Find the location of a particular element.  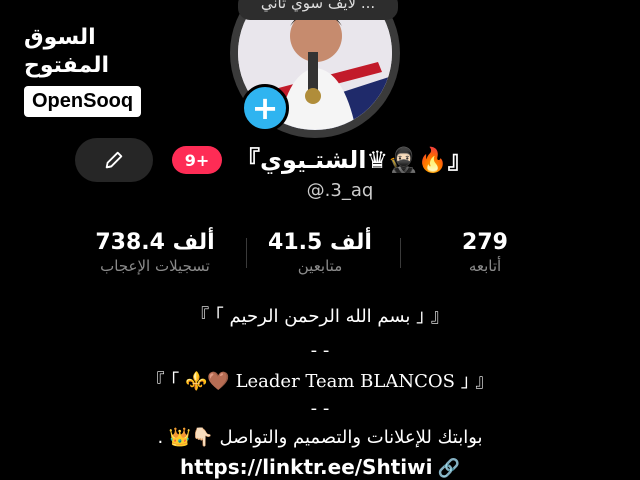

story-bubble: ... لايف سوي ثاني is located at coordinates (318, 10).